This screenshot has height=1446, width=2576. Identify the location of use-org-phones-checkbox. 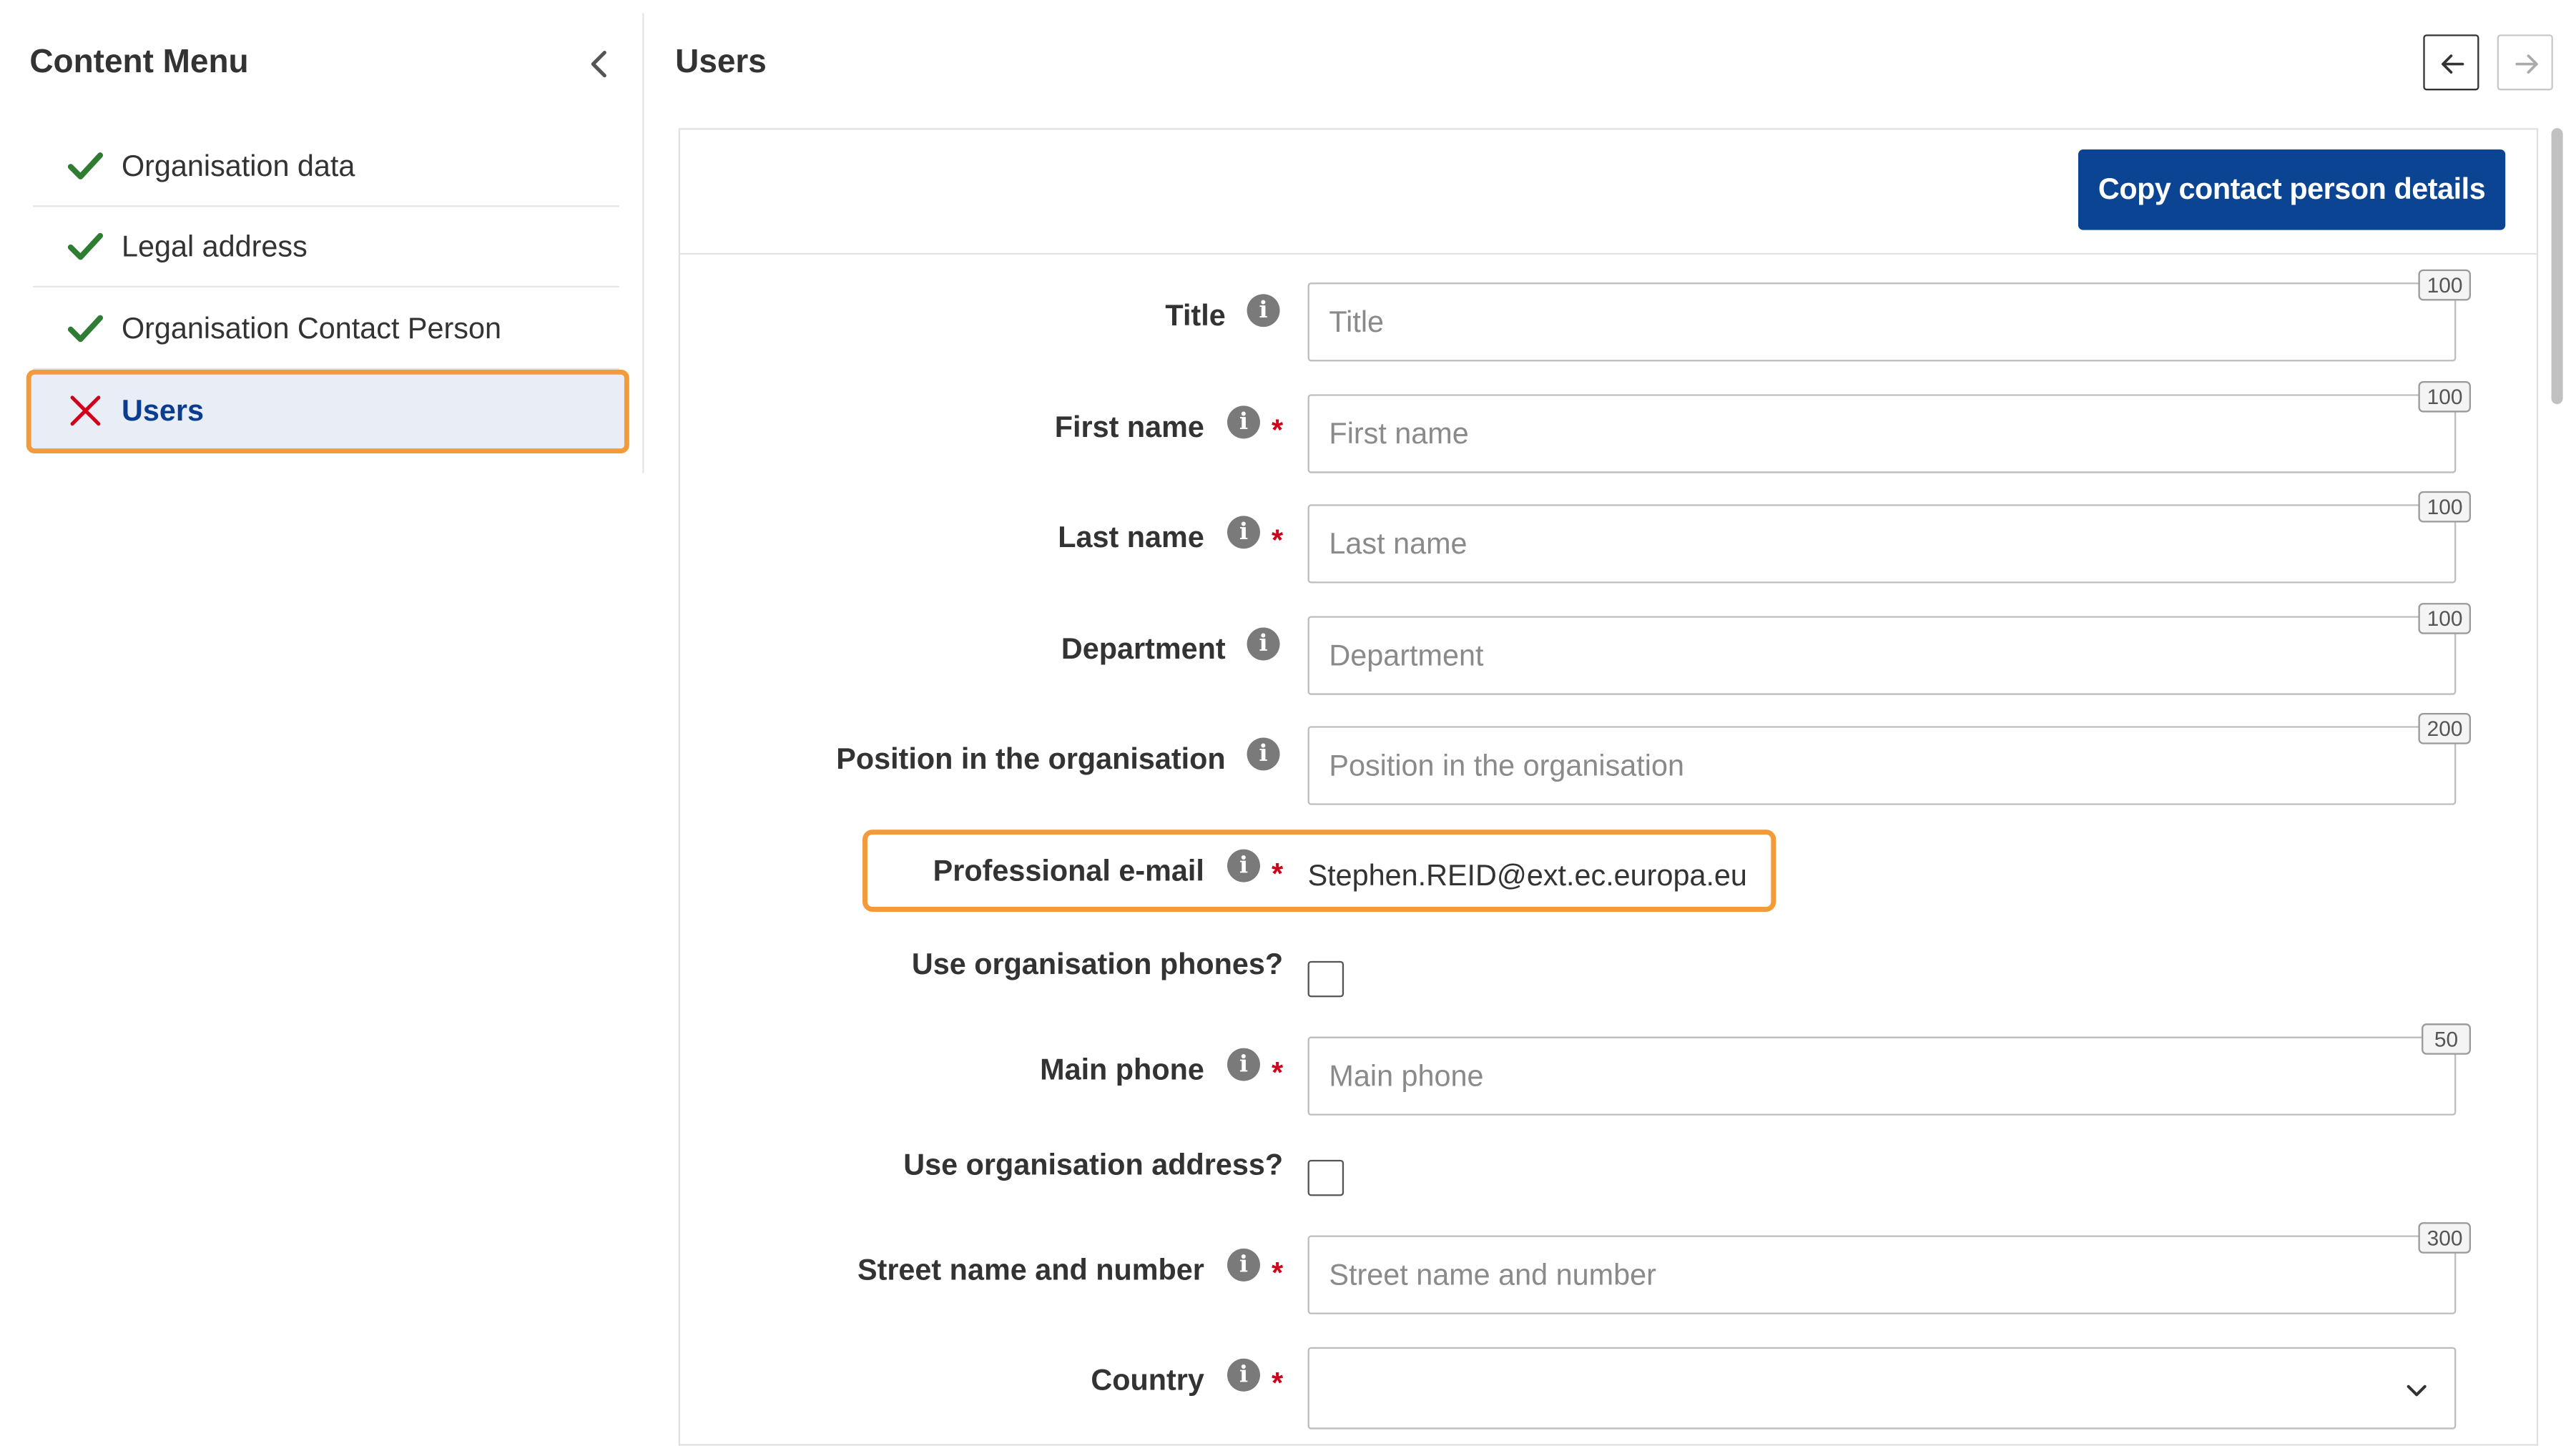
(1326, 979).